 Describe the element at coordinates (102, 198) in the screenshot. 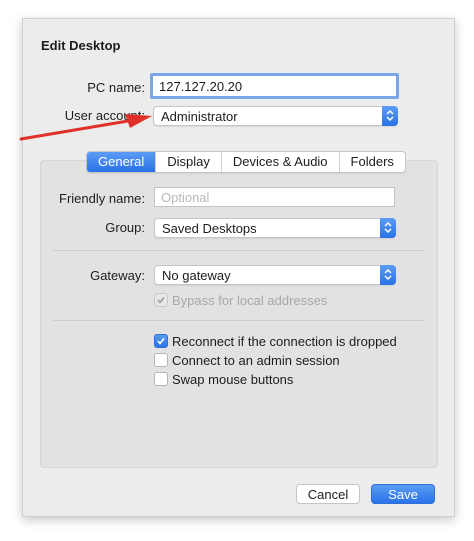

I see `friendly-name-label: Friendly name:` at that location.